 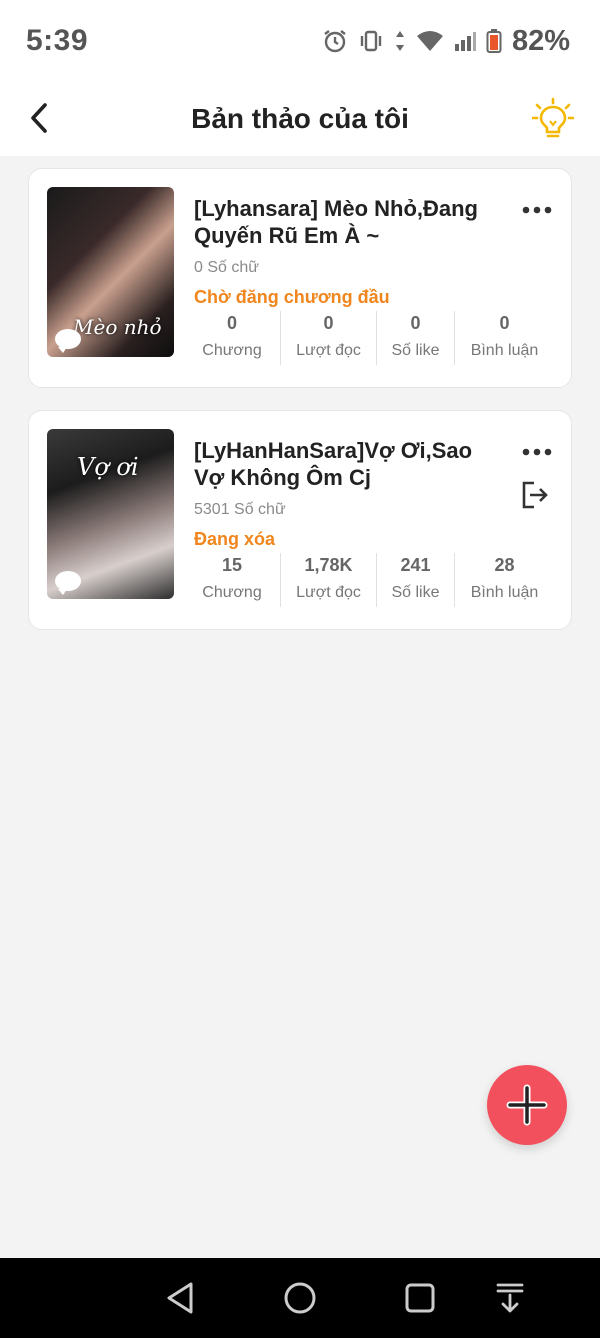 I want to click on nav-notification-button, so click(x=510, y=1298).